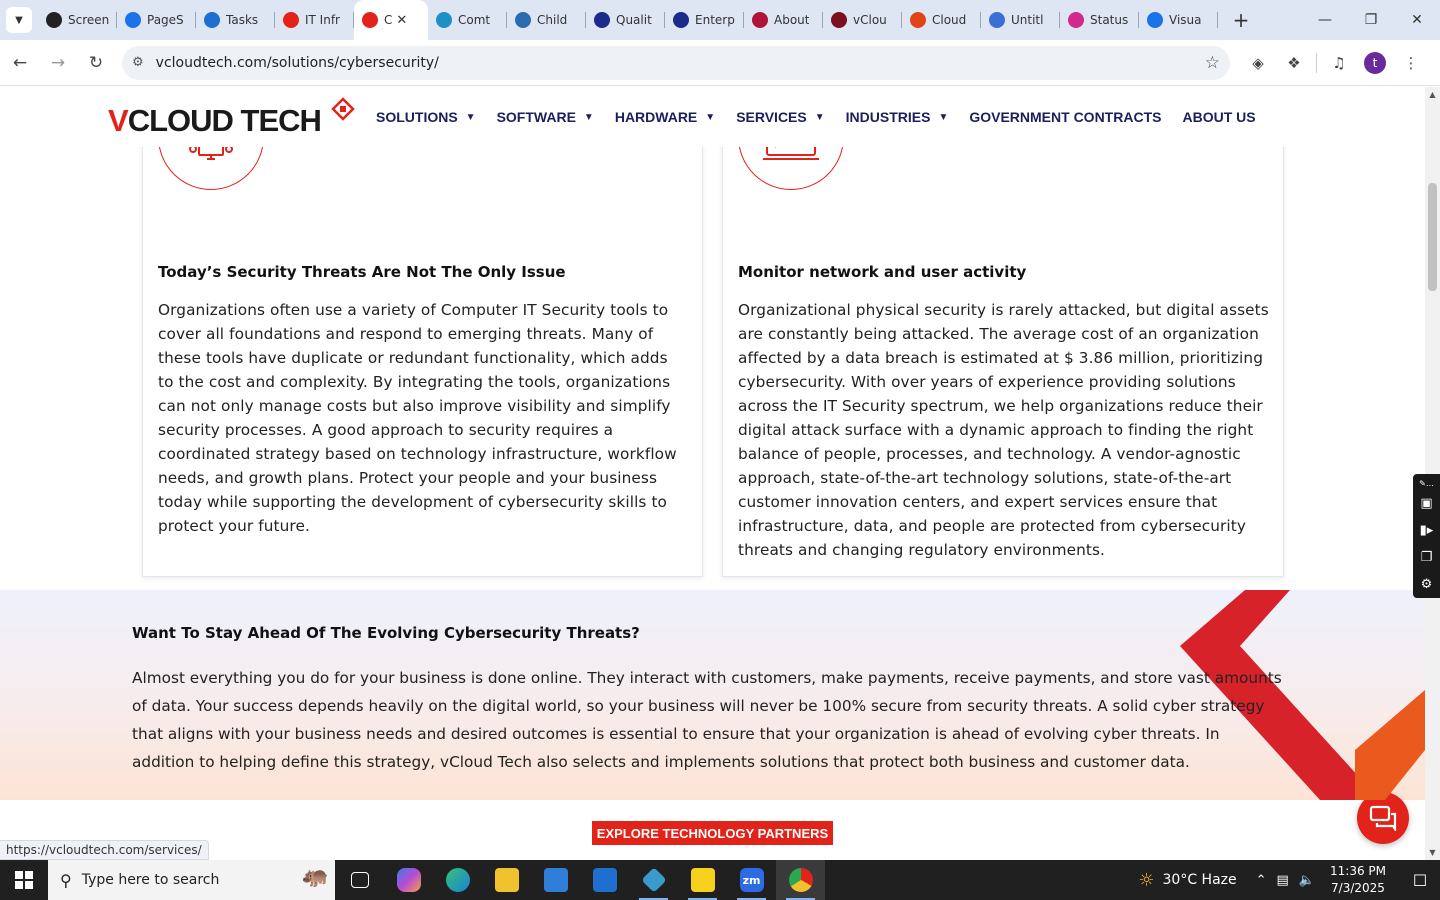  What do you see at coordinates (506, 880) in the screenshot?
I see `file-explorer-icon` at bounding box center [506, 880].